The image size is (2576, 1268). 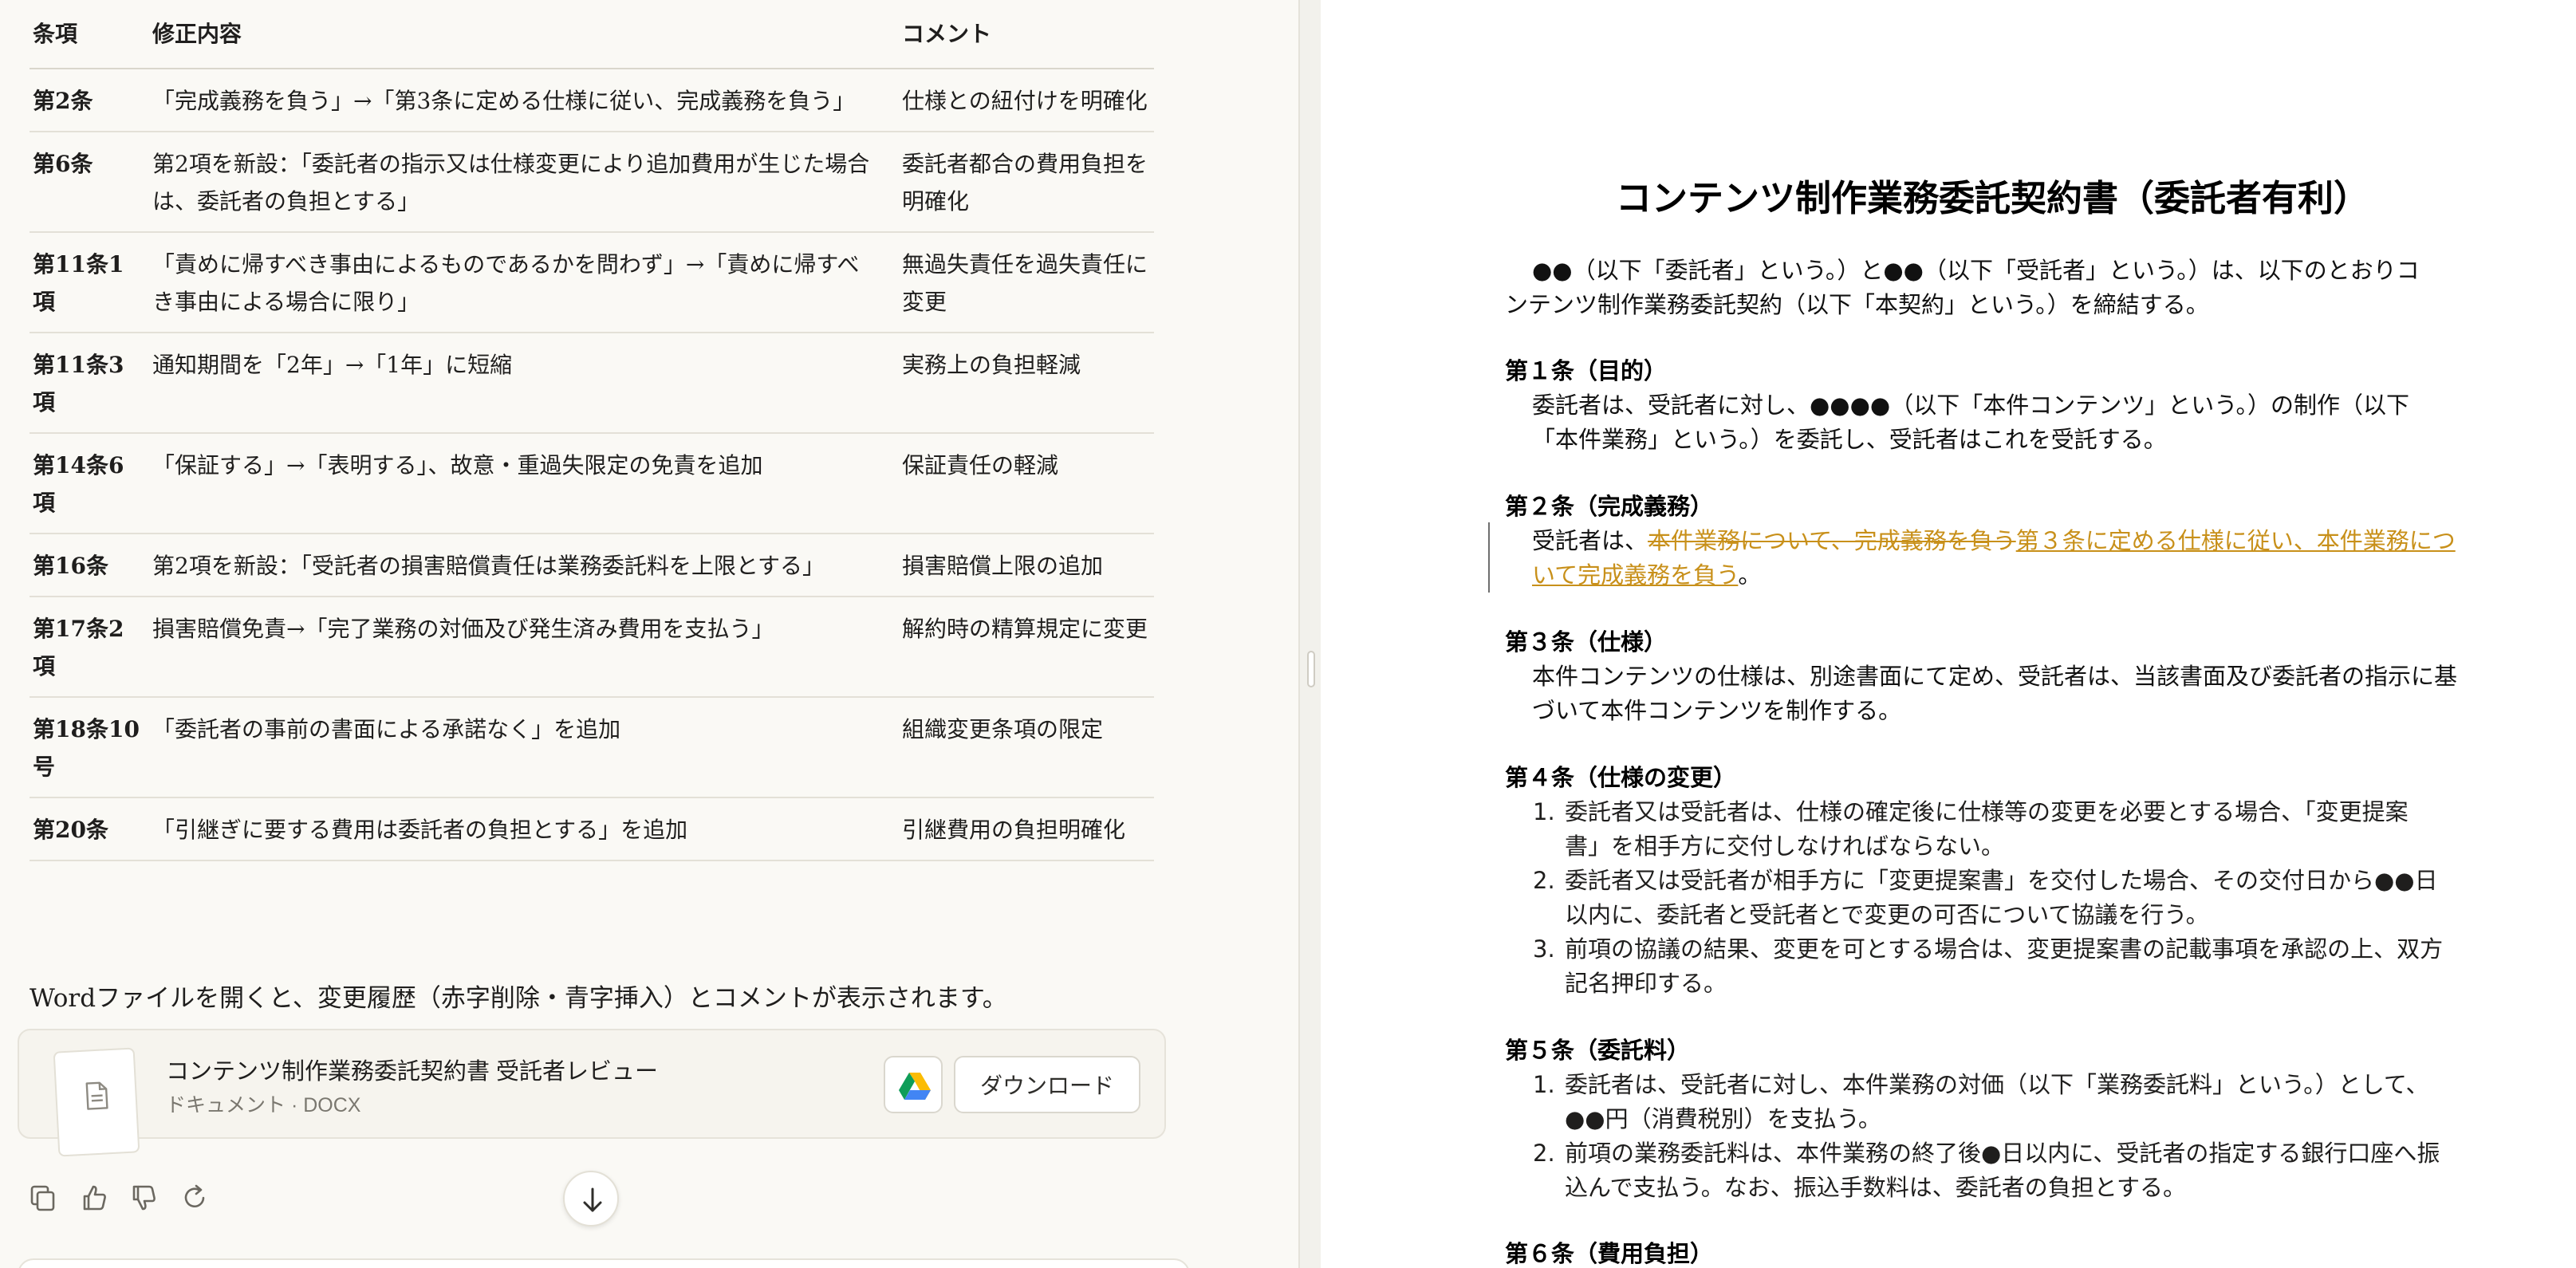 I want to click on row-comment: 無過失責任を過失責任に変更, so click(x=1026, y=282).